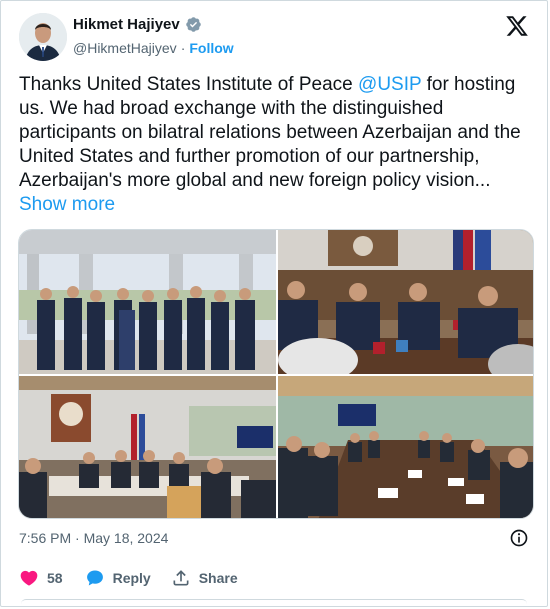 The width and height of the screenshot is (550, 609). I want to click on reply-label: Reply, so click(131, 578).